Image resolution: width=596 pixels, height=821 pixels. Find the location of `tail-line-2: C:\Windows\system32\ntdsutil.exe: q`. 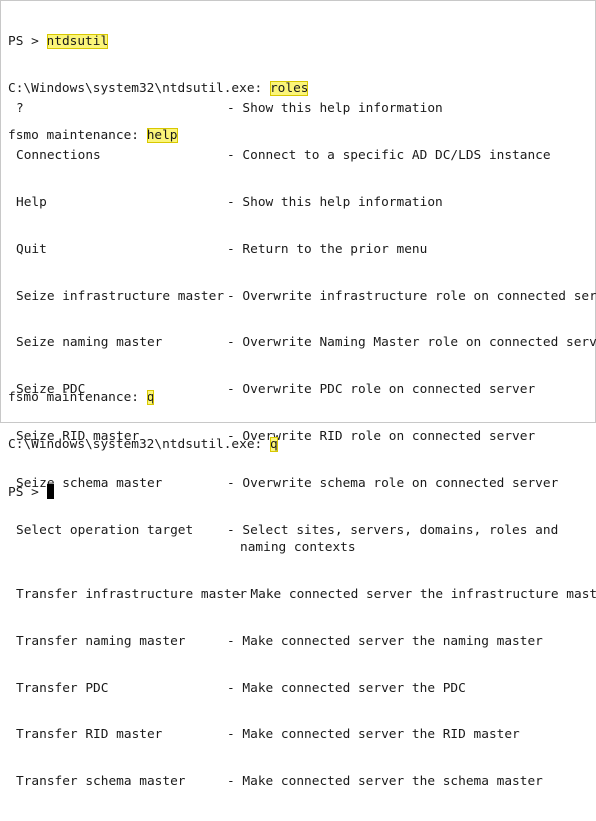

tail-line-2: C:\Windows\system32\ntdsutil.exe: q is located at coordinates (143, 445).